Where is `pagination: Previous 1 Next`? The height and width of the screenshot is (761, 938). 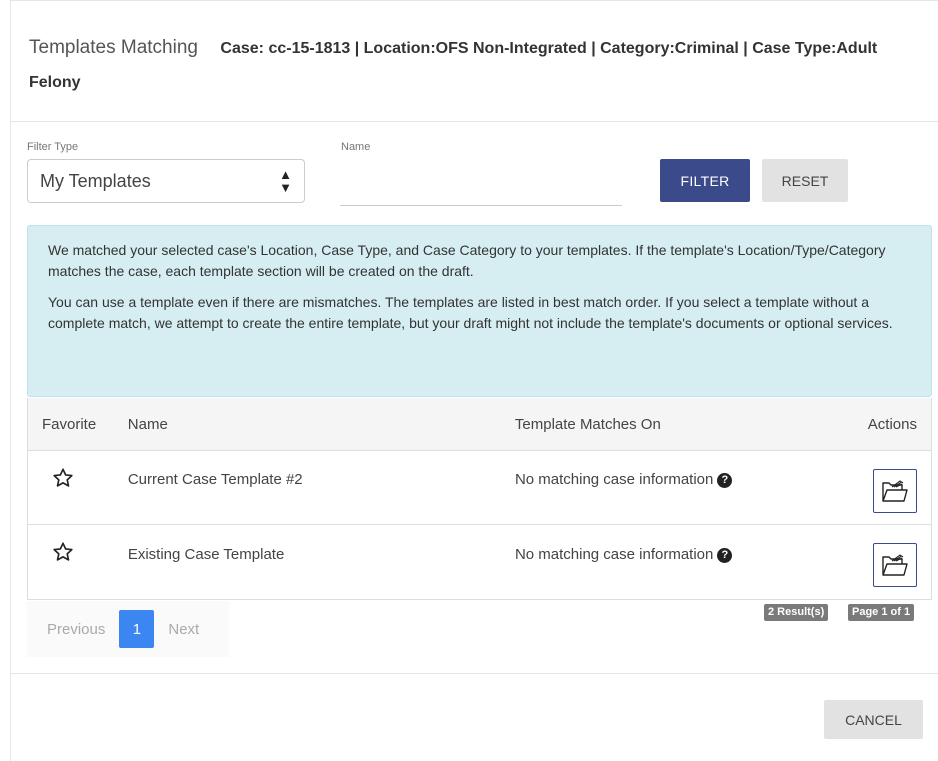 pagination: Previous 1 Next is located at coordinates (128, 629).